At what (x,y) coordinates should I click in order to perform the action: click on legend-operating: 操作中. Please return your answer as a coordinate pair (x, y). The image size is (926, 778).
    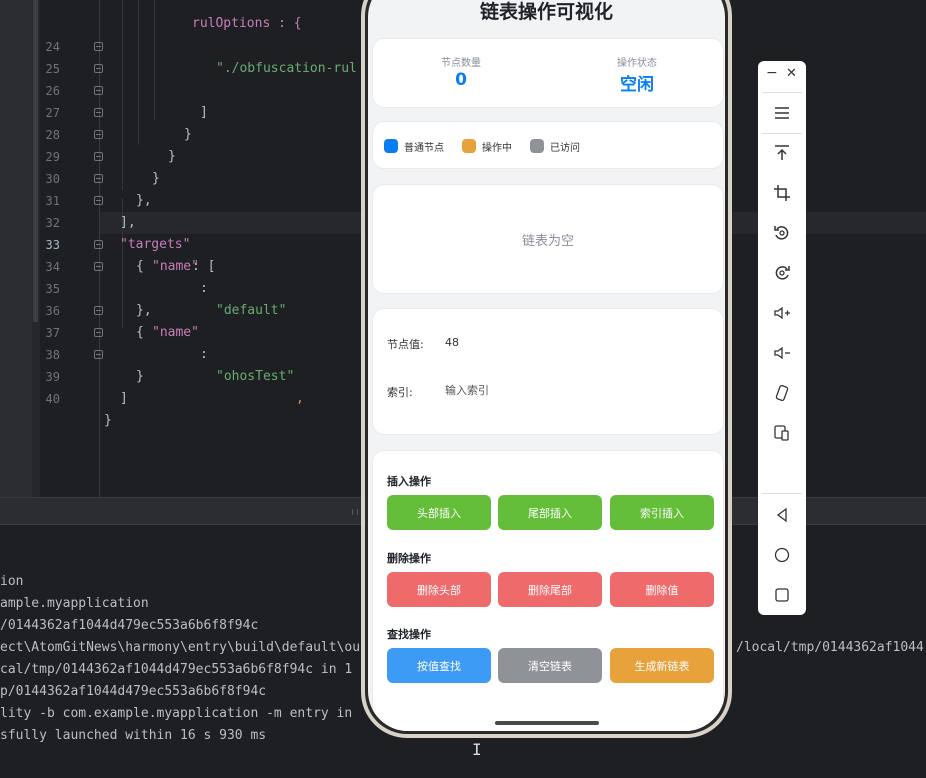
    Looking at the image, I should click on (487, 146).